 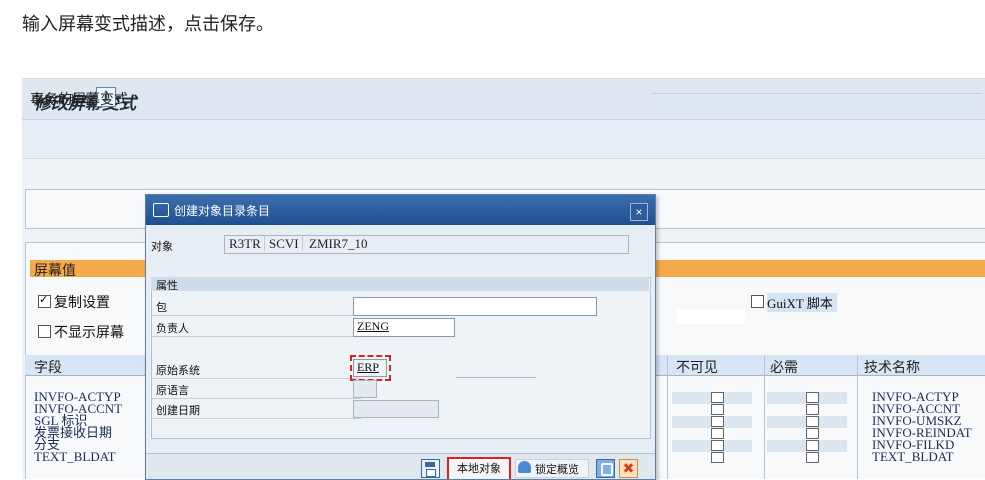 I want to click on guixt-script-label: GuiXT 脚本, so click(x=802, y=302).